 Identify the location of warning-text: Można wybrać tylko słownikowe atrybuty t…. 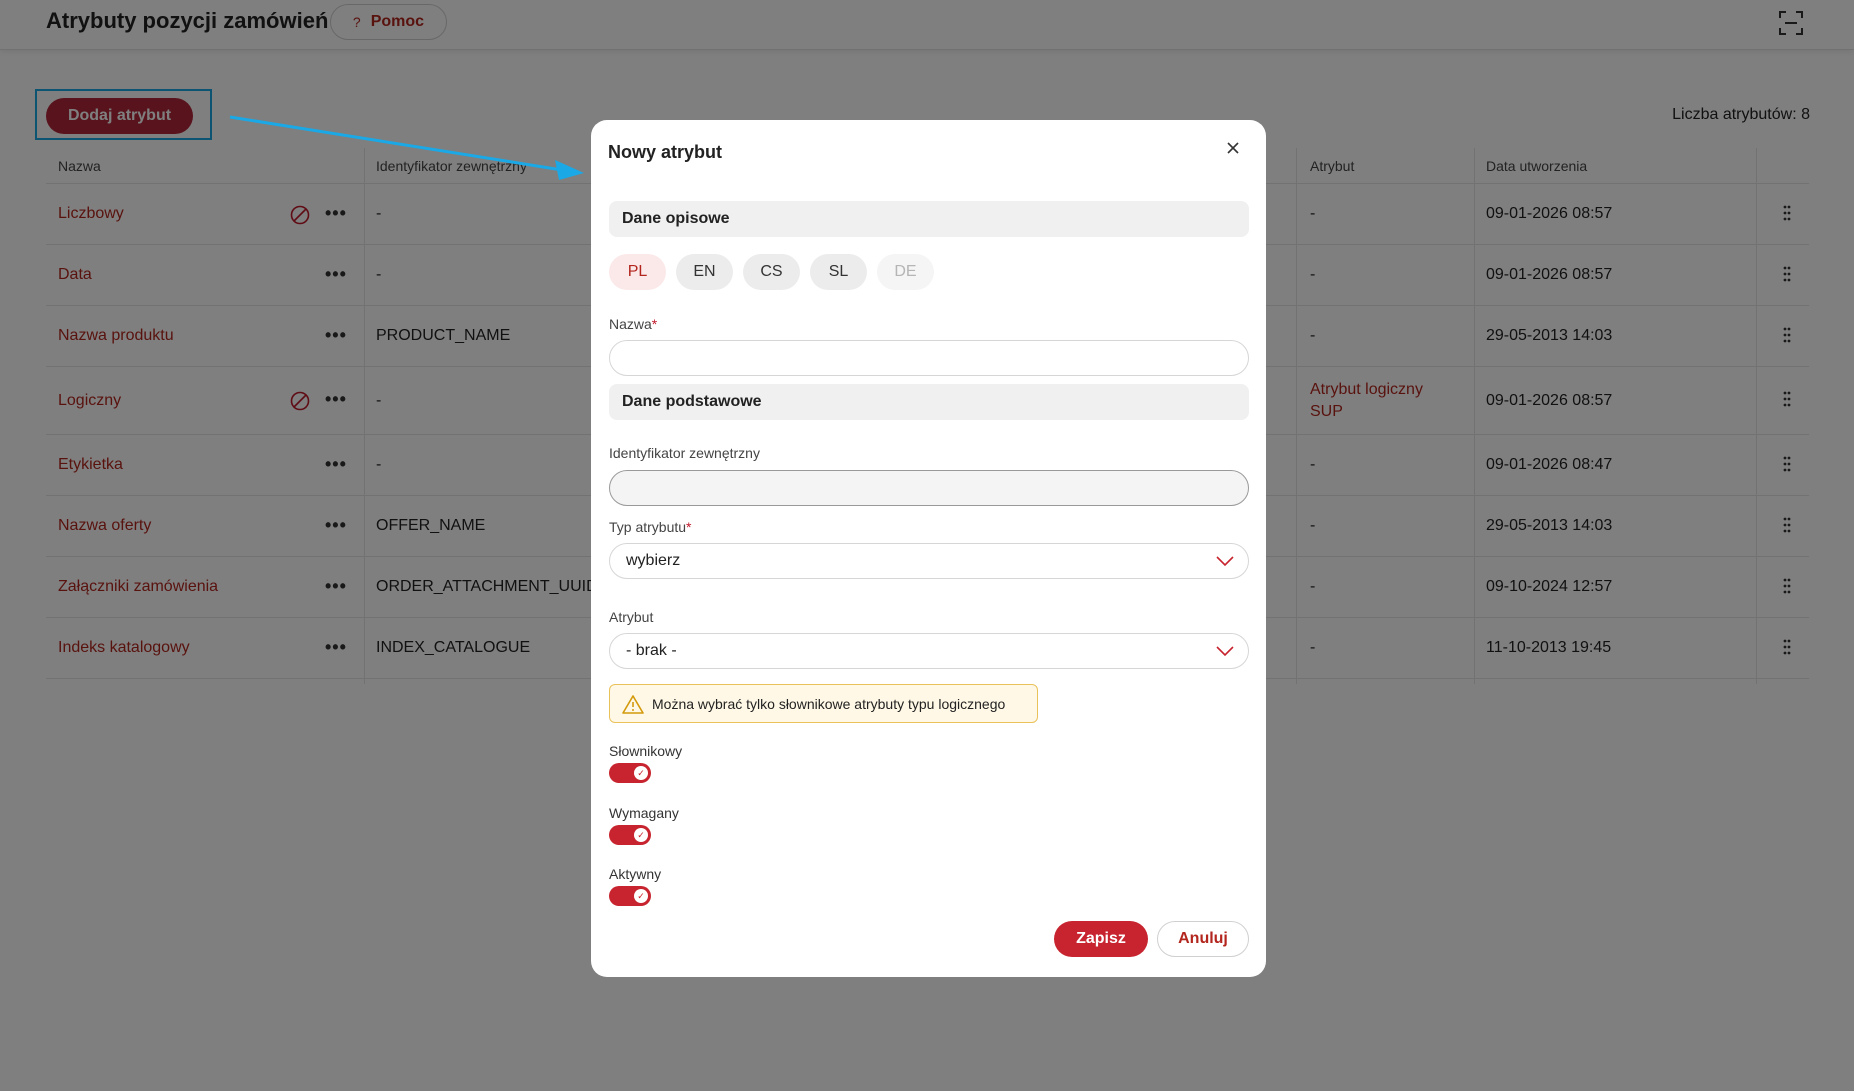
(829, 703).